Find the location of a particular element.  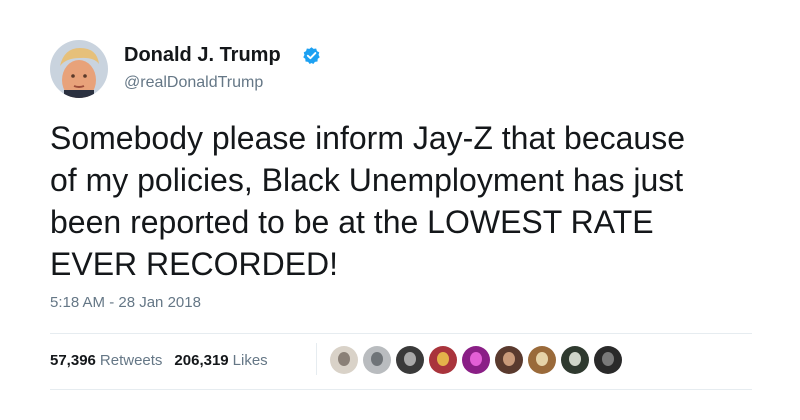

profile-photo is located at coordinates (79, 69).